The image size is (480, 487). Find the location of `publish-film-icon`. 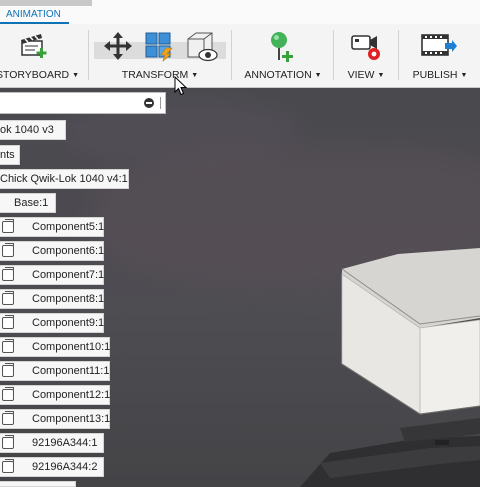

publish-film-icon is located at coordinates (439, 45).